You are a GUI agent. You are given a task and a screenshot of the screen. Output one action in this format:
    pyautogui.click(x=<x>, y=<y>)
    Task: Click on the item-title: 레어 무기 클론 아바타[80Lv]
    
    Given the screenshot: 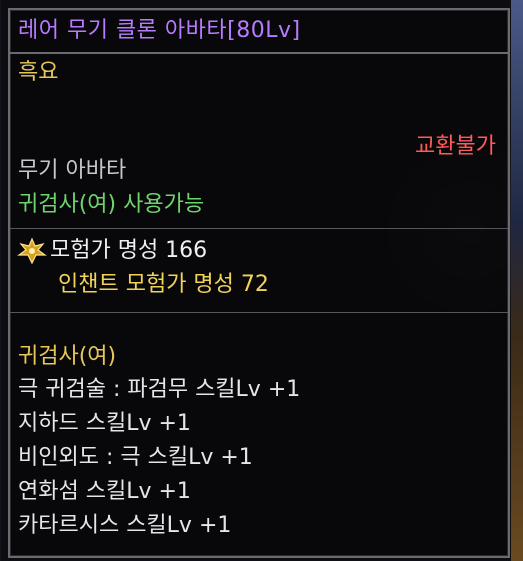 What is the action you would take?
    pyautogui.click(x=259, y=32)
    